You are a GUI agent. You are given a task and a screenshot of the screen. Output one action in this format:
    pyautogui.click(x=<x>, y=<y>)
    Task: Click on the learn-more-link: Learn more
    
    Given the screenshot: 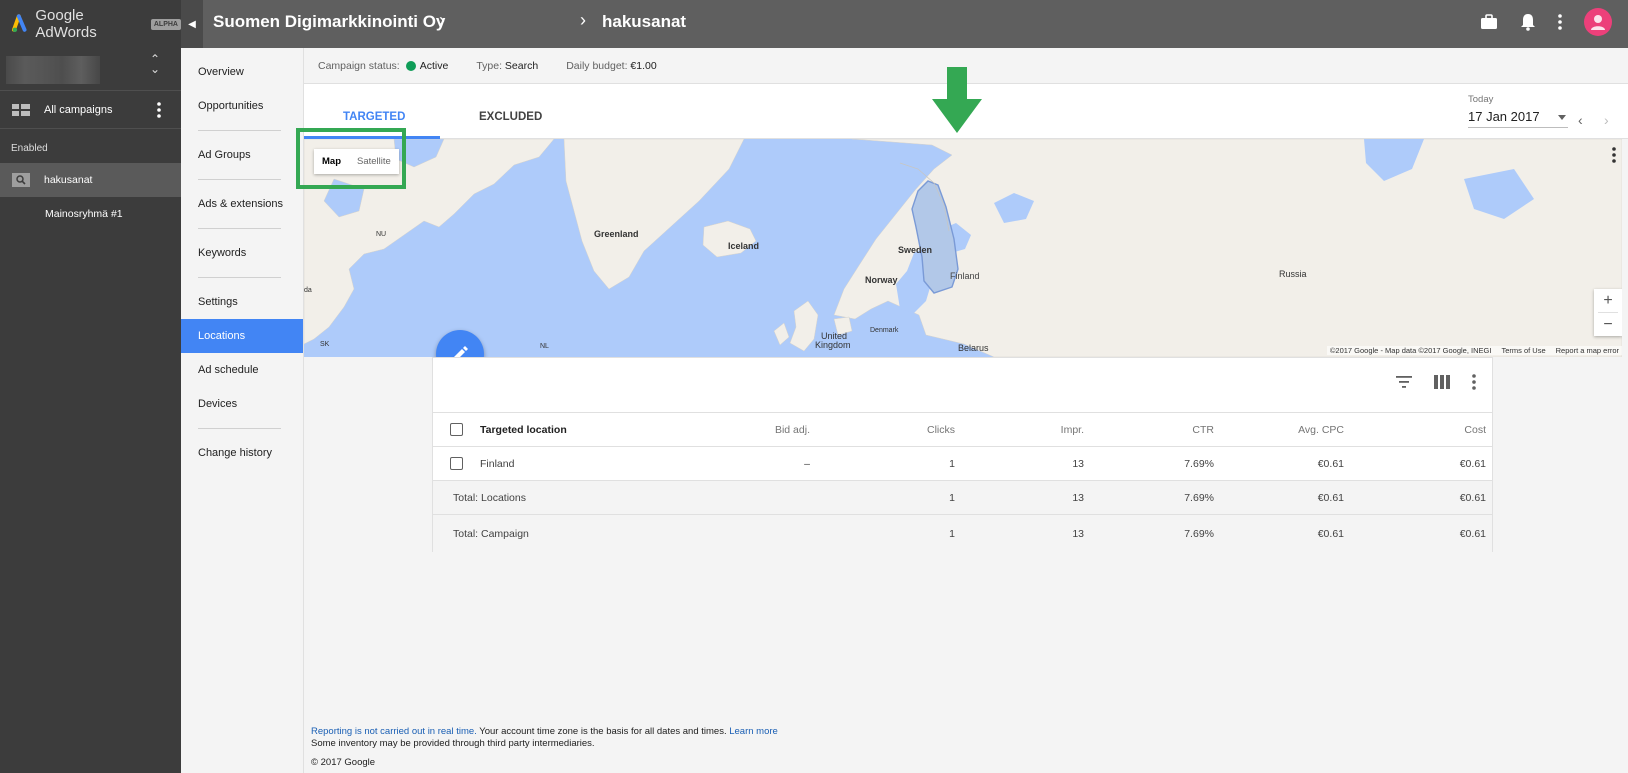 What is the action you would take?
    pyautogui.click(x=753, y=731)
    